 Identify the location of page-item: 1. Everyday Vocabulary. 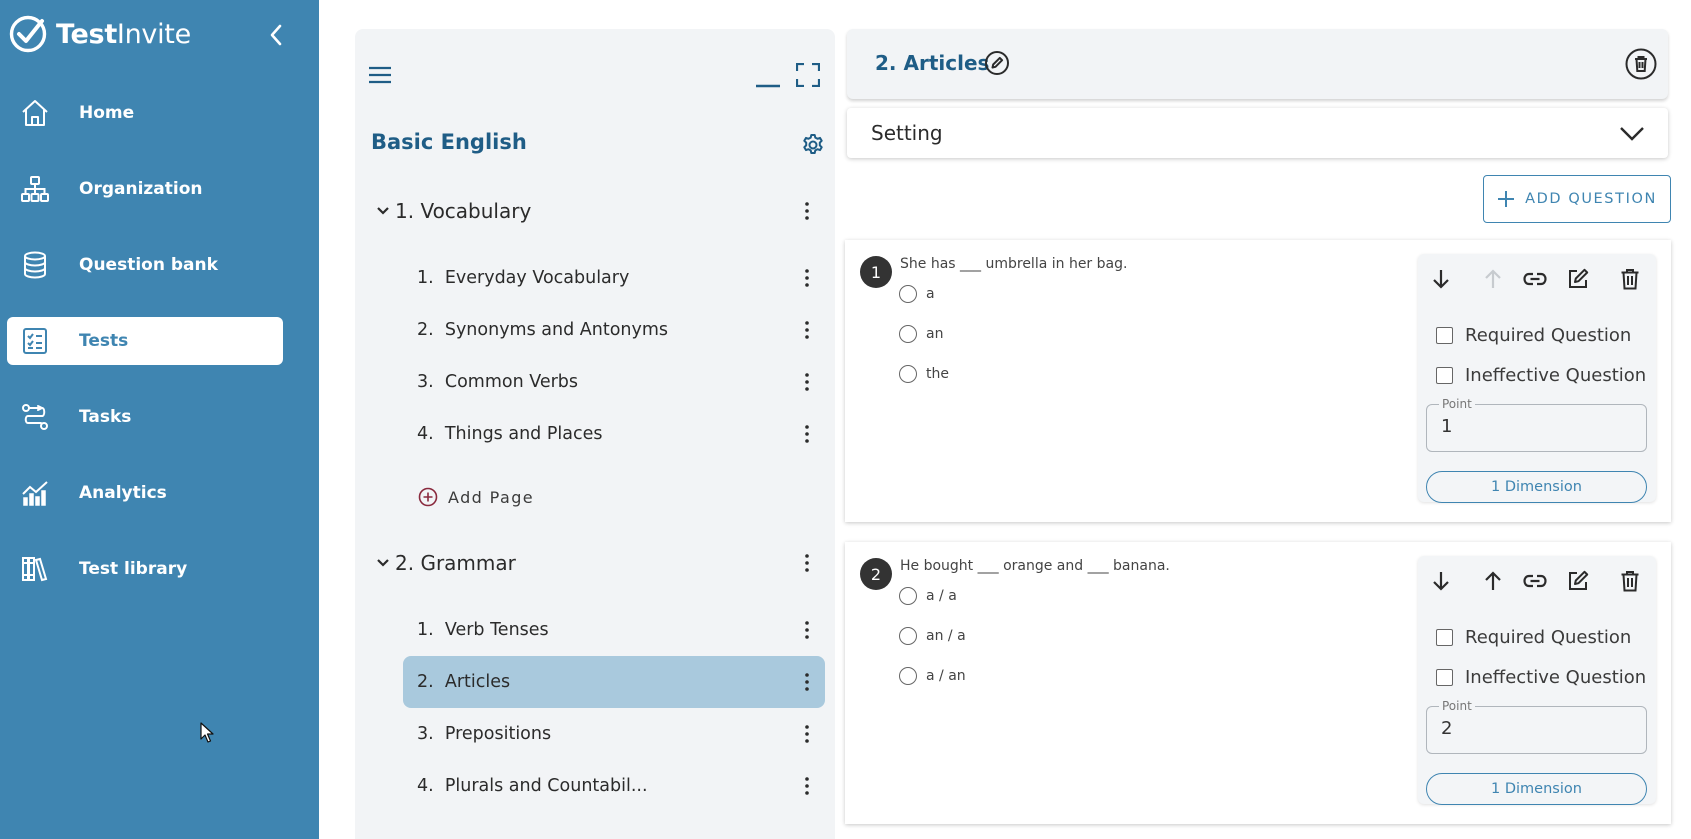
(614, 278).